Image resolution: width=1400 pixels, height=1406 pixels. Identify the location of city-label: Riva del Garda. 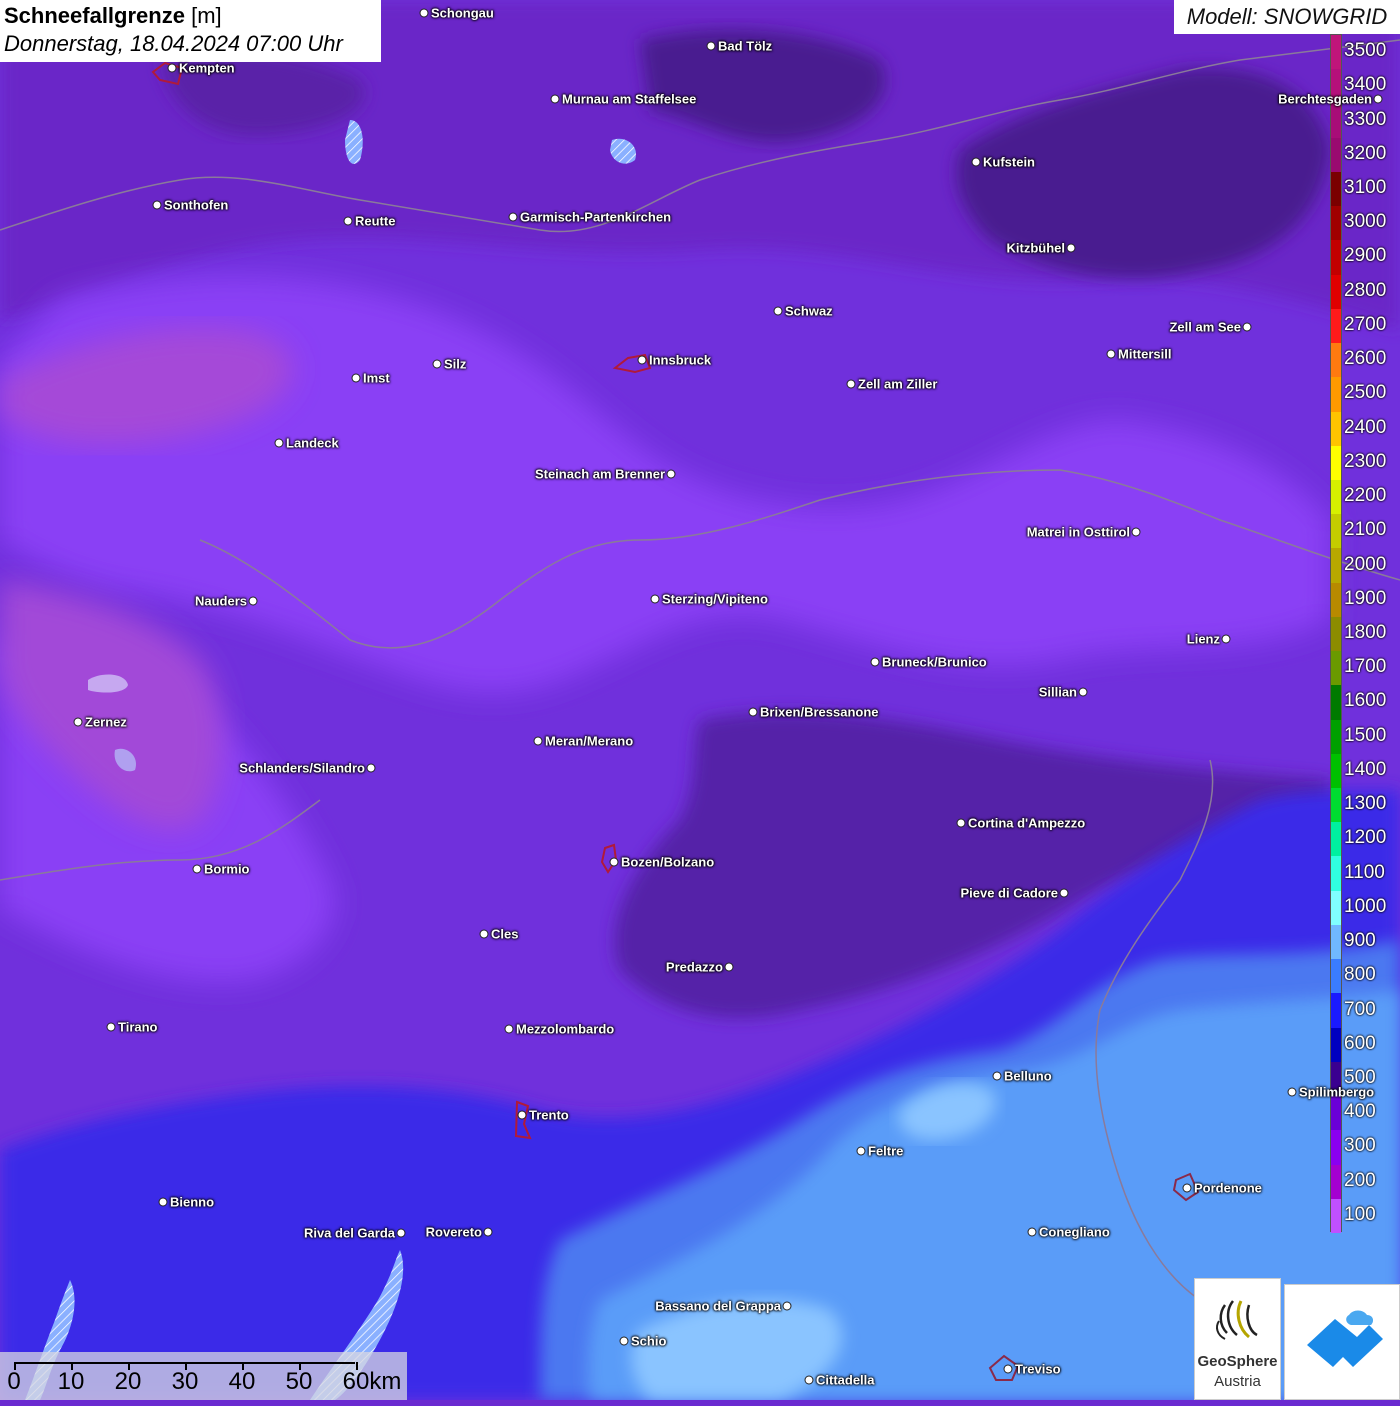
(349, 1233).